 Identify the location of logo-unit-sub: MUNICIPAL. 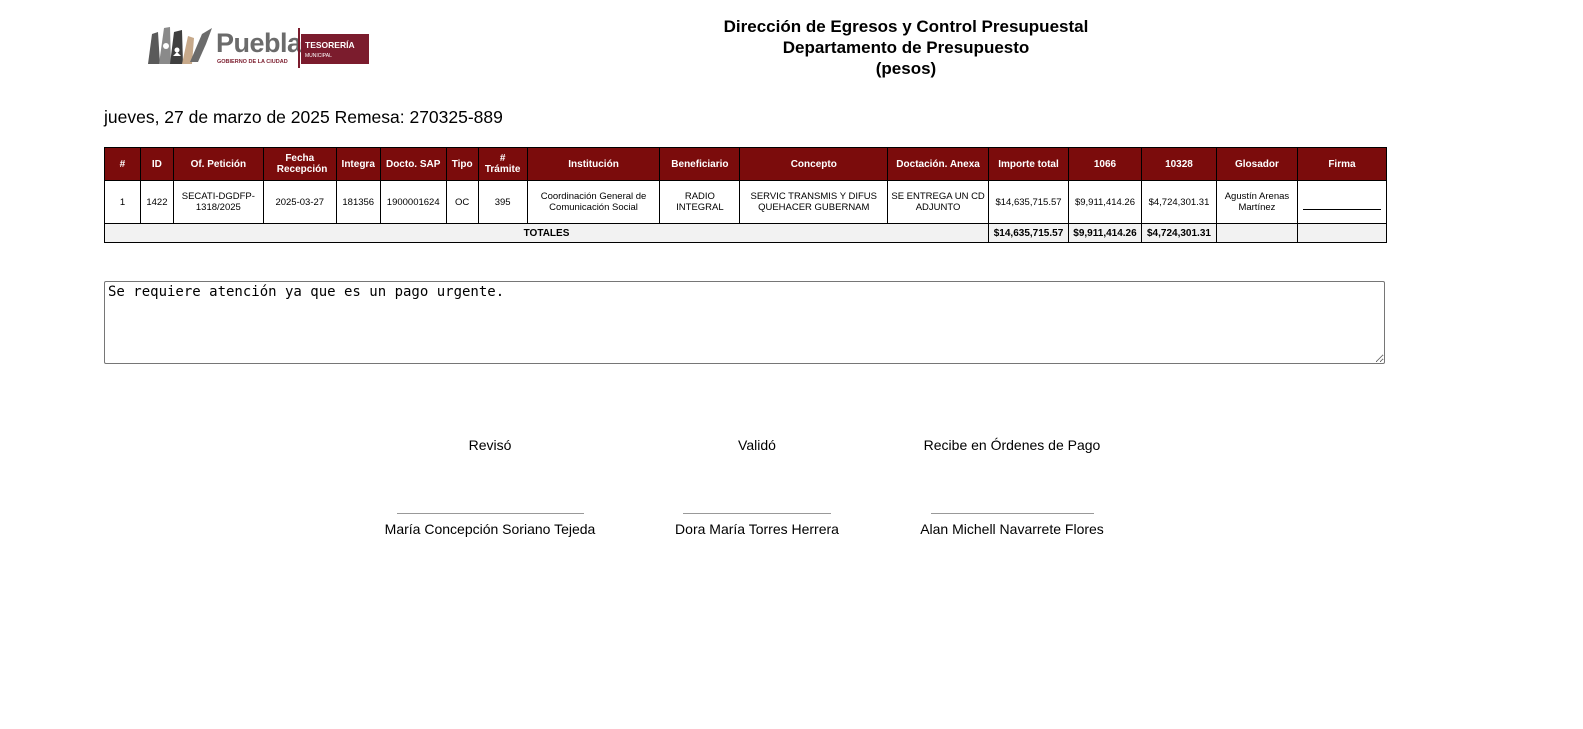
(318, 56).